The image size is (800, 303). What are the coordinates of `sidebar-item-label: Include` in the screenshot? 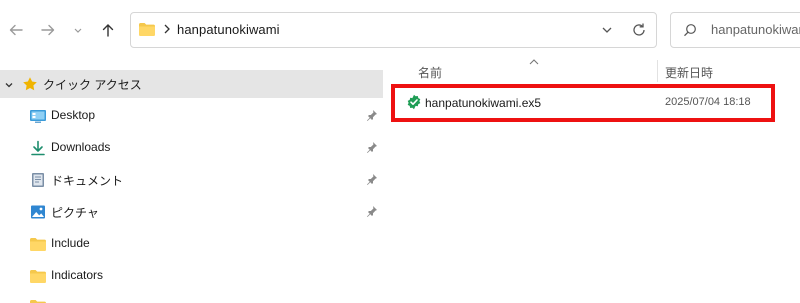 It's located at (70, 243).